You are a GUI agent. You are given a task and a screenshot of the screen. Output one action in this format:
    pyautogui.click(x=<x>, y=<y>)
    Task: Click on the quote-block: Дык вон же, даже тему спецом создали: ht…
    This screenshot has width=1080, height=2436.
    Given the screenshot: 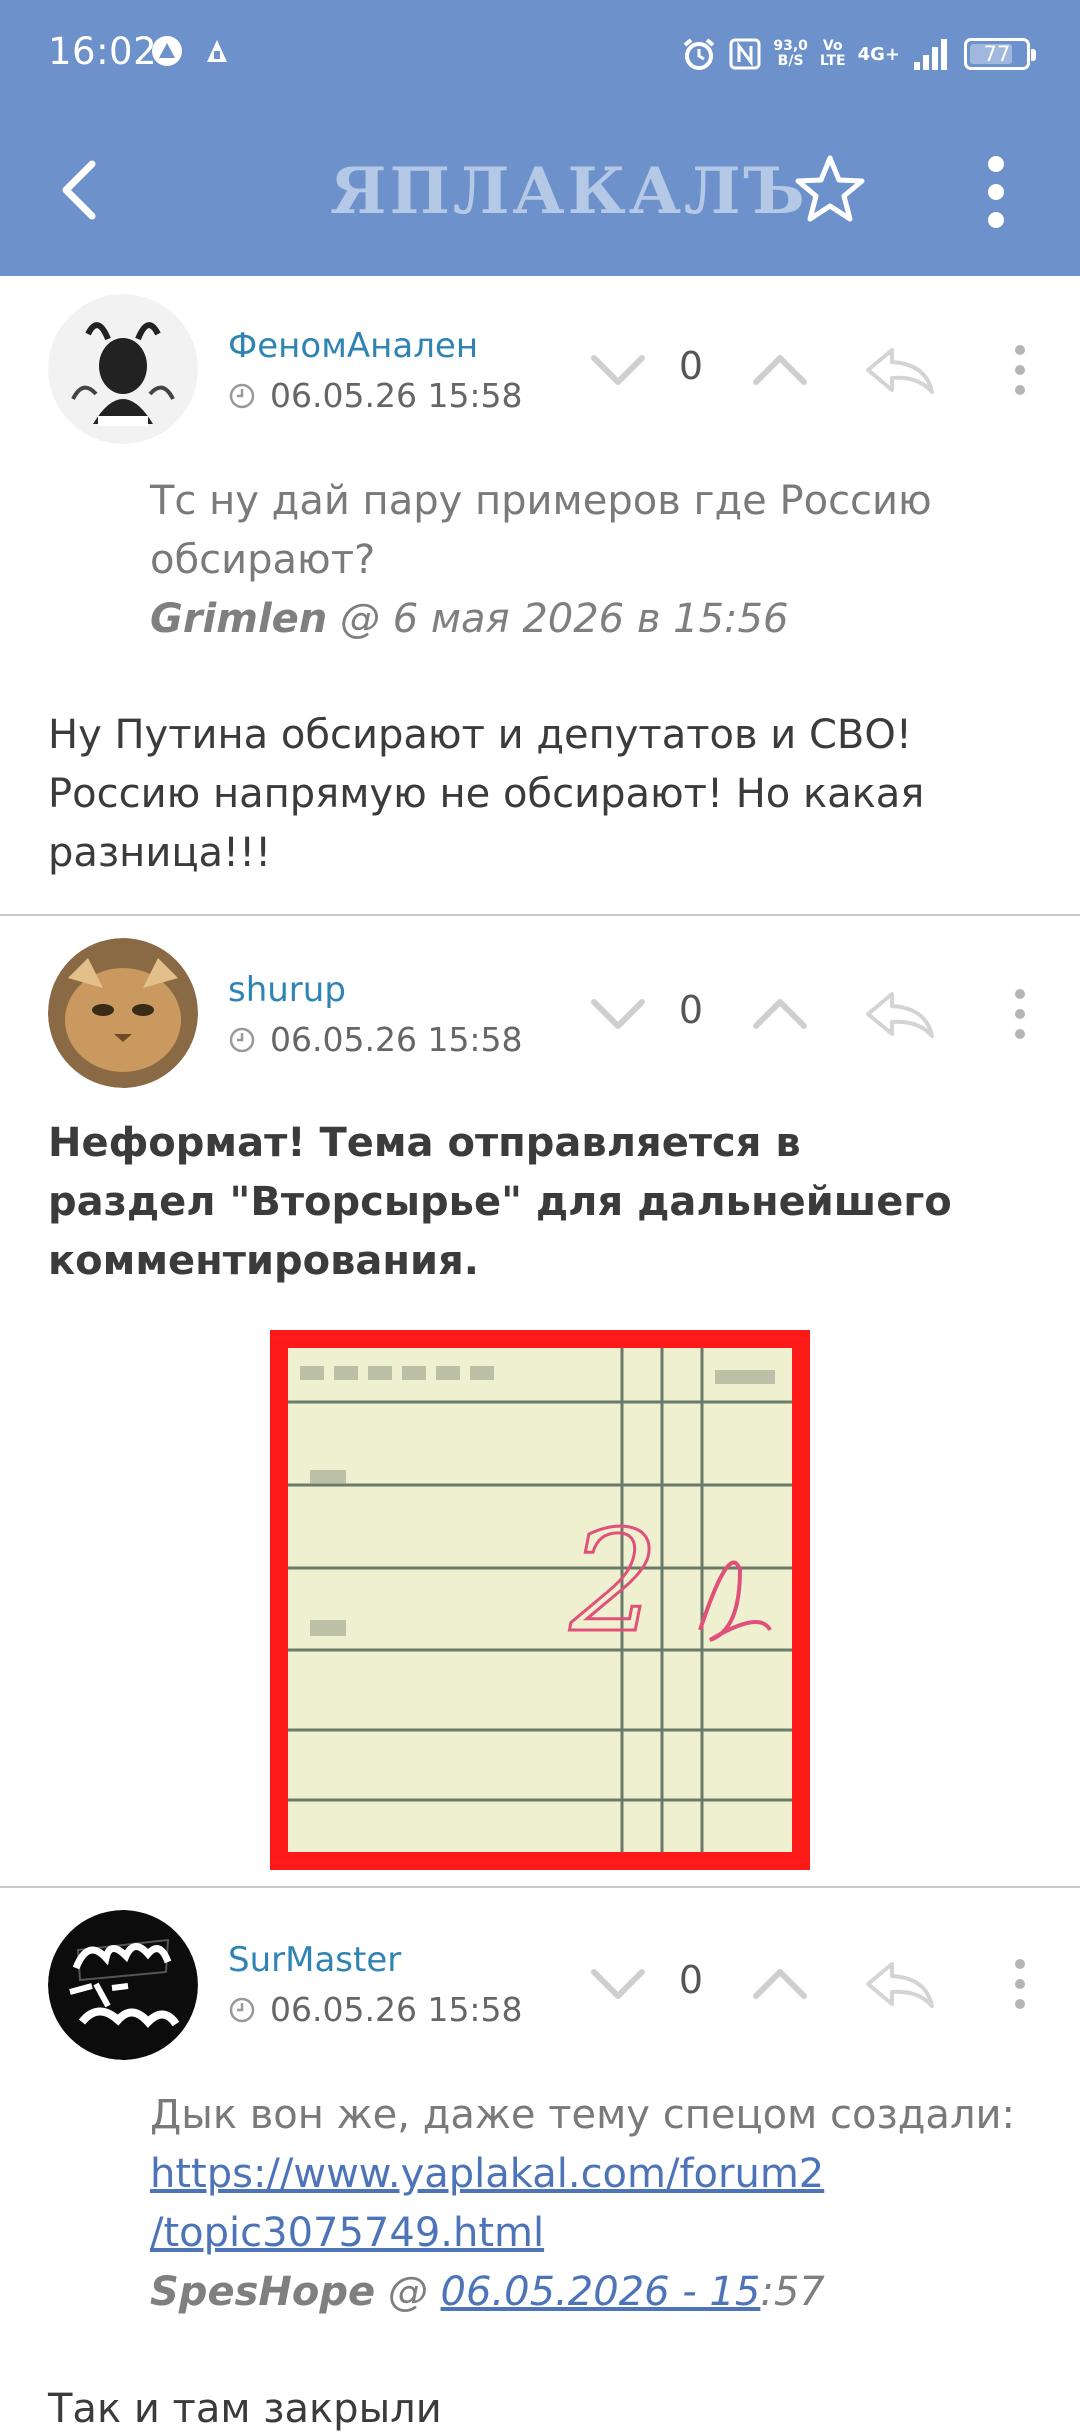 What is the action you would take?
    pyautogui.click(x=600, y=2204)
    